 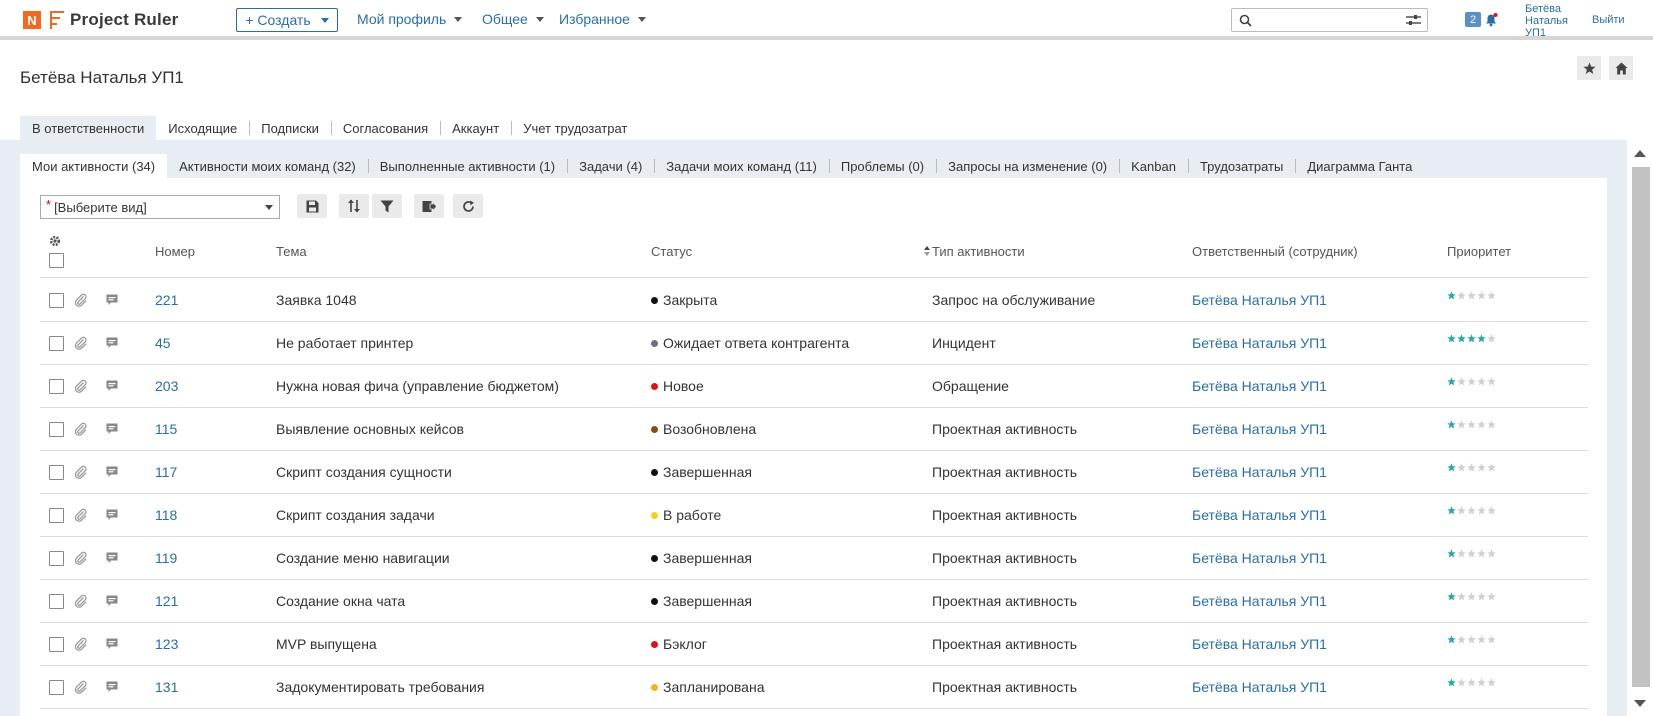 I want to click on column-header-subject: Тема, so click(x=291, y=251).